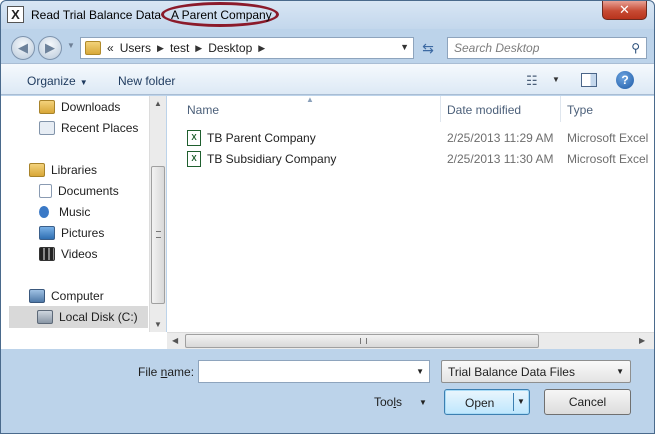 This screenshot has width=655, height=434. I want to click on refresh-button: ⇆, so click(428, 48).